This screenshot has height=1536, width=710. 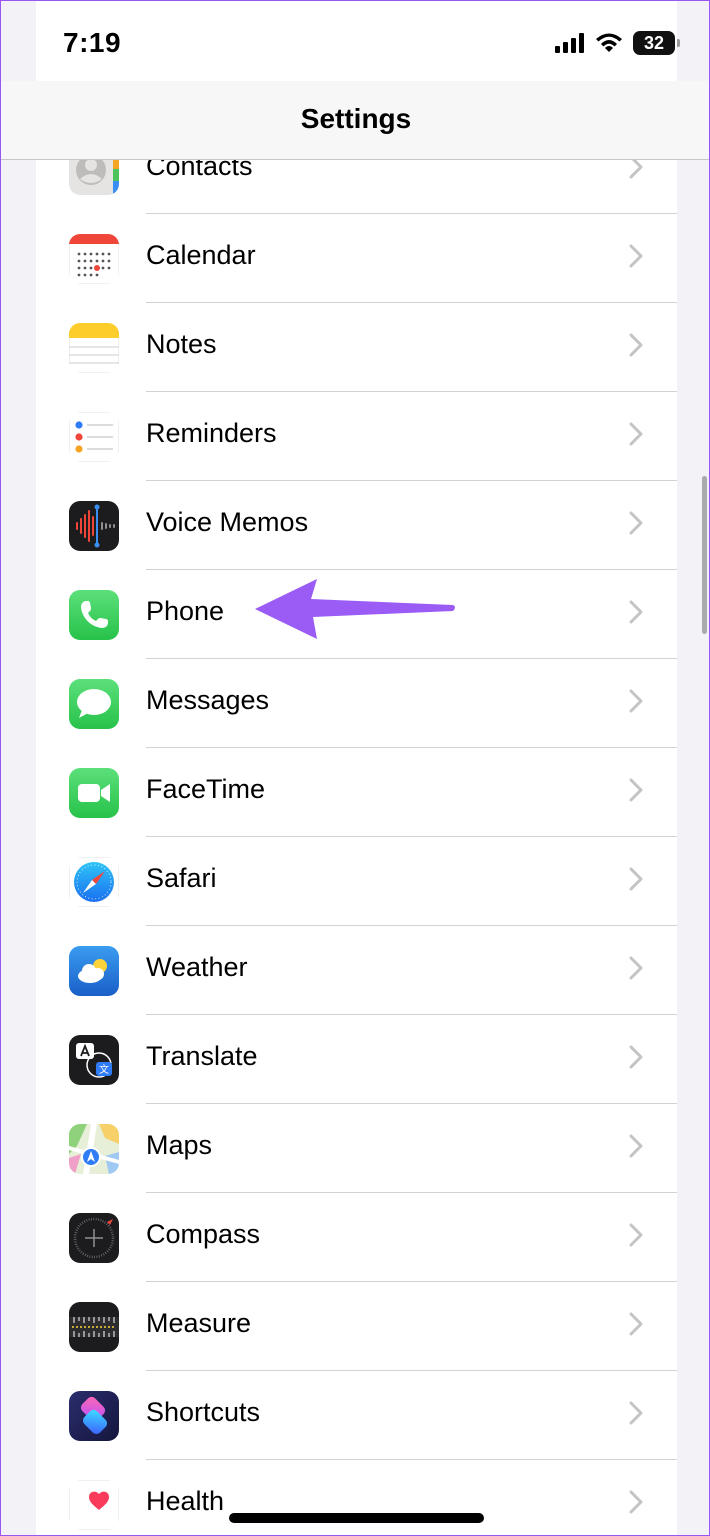 What do you see at coordinates (355, 41) in the screenshot?
I see `status-bar: 7:19 32` at bounding box center [355, 41].